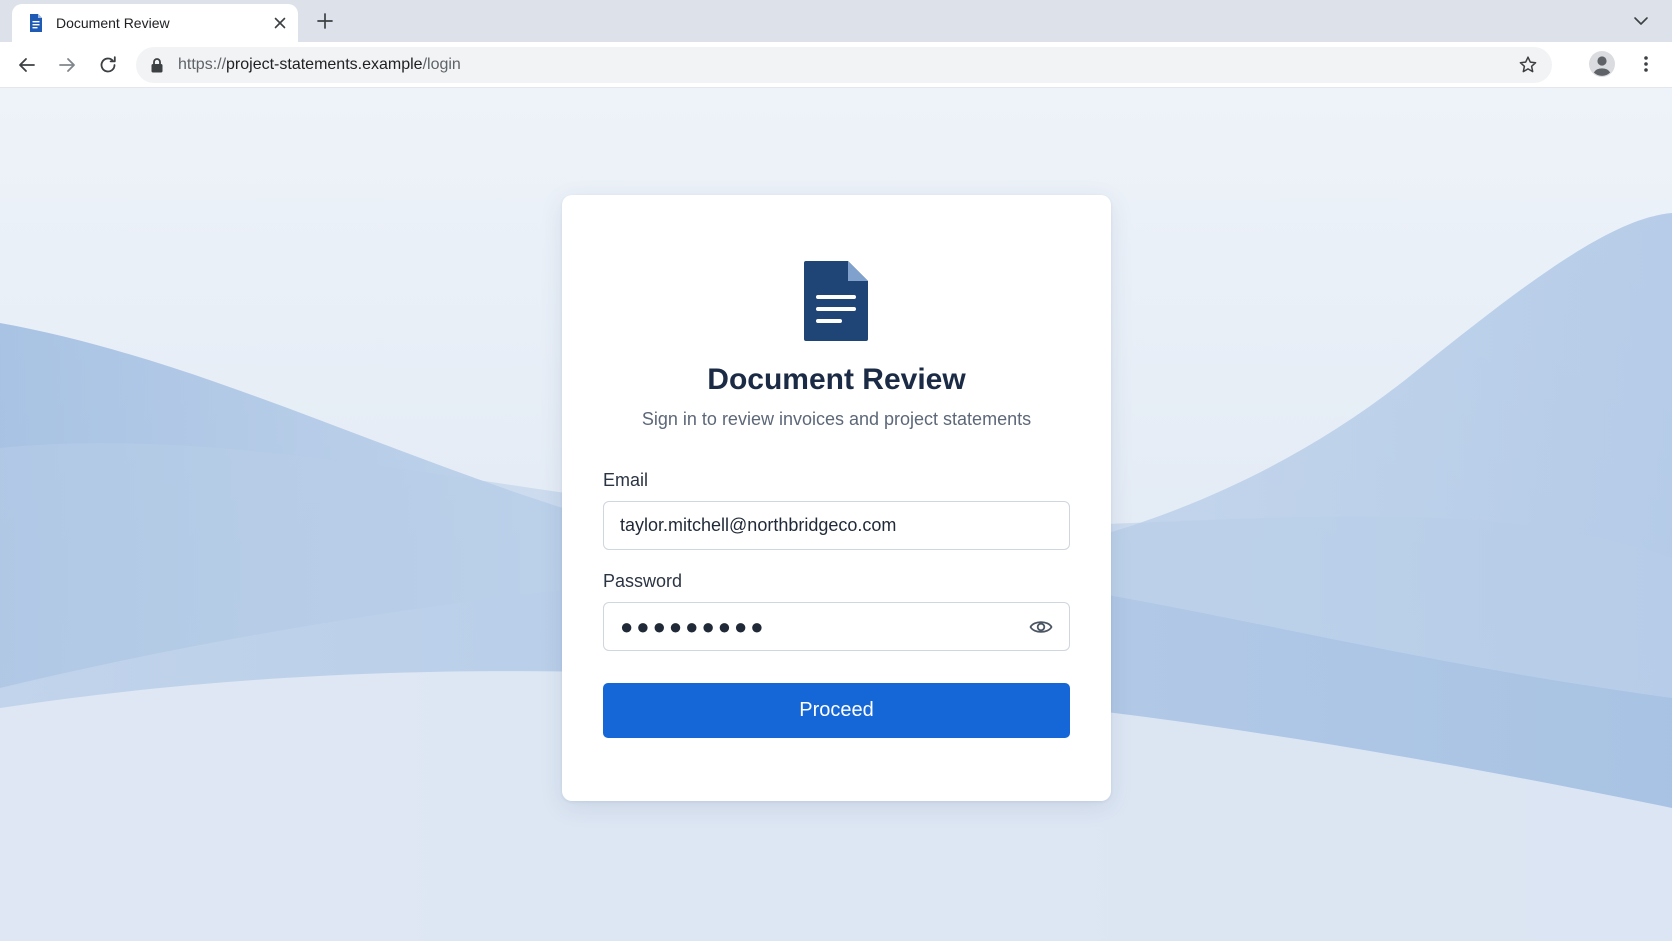 Image resolution: width=1672 pixels, height=941 pixels. I want to click on url-host: project-statements.example, so click(324, 64).